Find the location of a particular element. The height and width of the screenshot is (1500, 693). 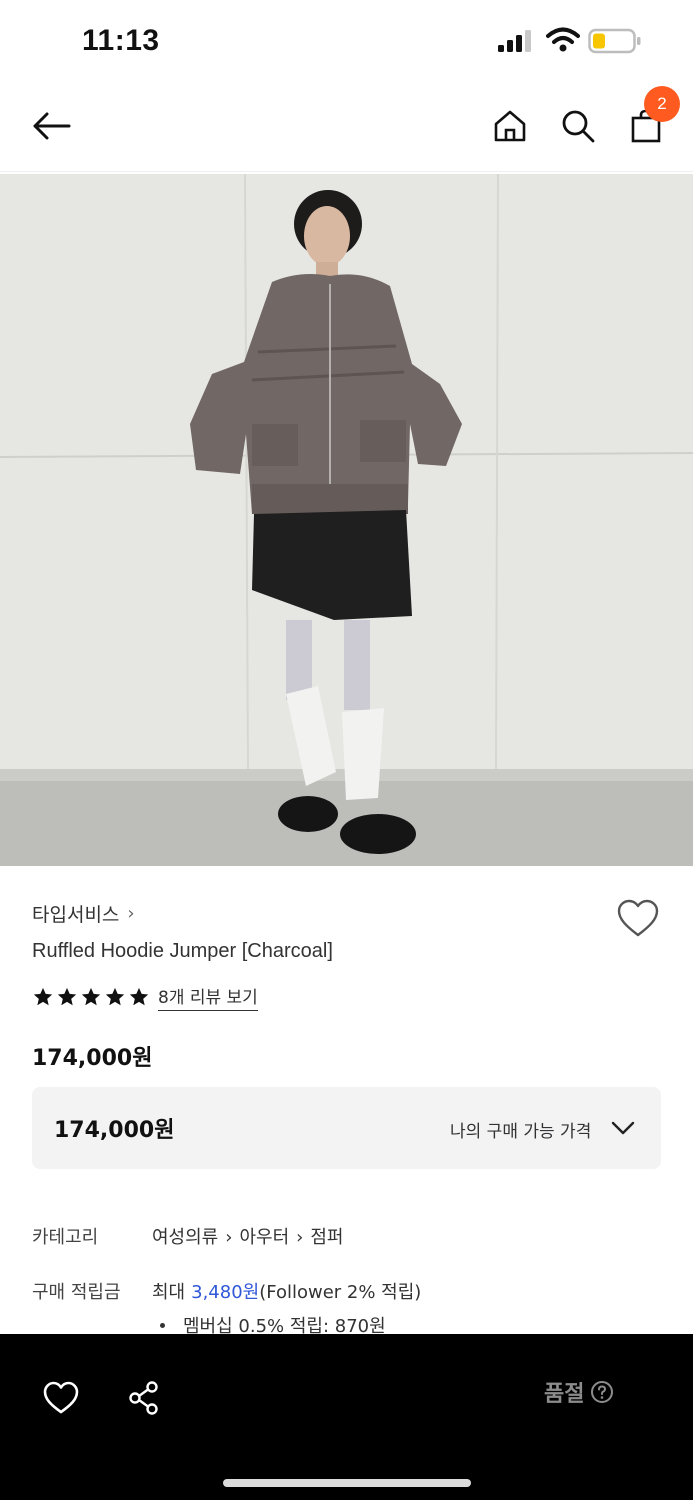

chevron-down-icon is located at coordinates (623, 1128).